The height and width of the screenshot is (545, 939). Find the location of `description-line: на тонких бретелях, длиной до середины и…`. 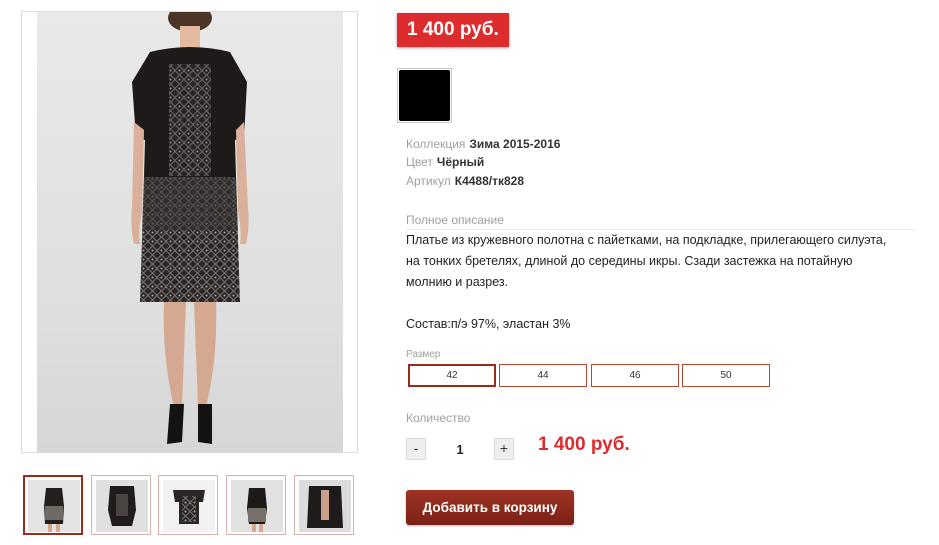

description-line: на тонких бретелях, длиной до середины и… is located at coordinates (629, 261).